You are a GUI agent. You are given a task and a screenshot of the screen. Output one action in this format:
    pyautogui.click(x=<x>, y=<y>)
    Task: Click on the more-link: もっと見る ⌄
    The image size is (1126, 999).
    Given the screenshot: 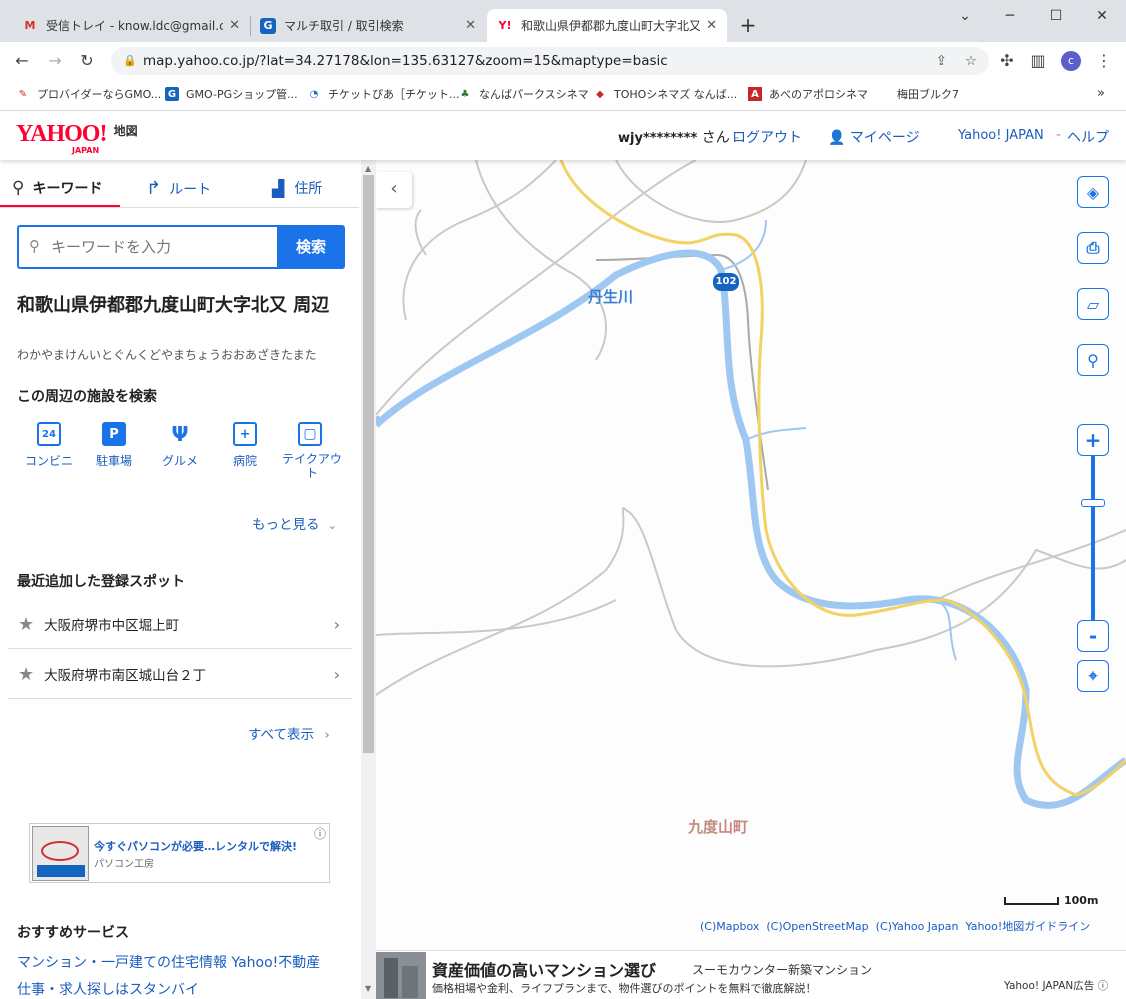 What is the action you would take?
    pyautogui.click(x=294, y=523)
    